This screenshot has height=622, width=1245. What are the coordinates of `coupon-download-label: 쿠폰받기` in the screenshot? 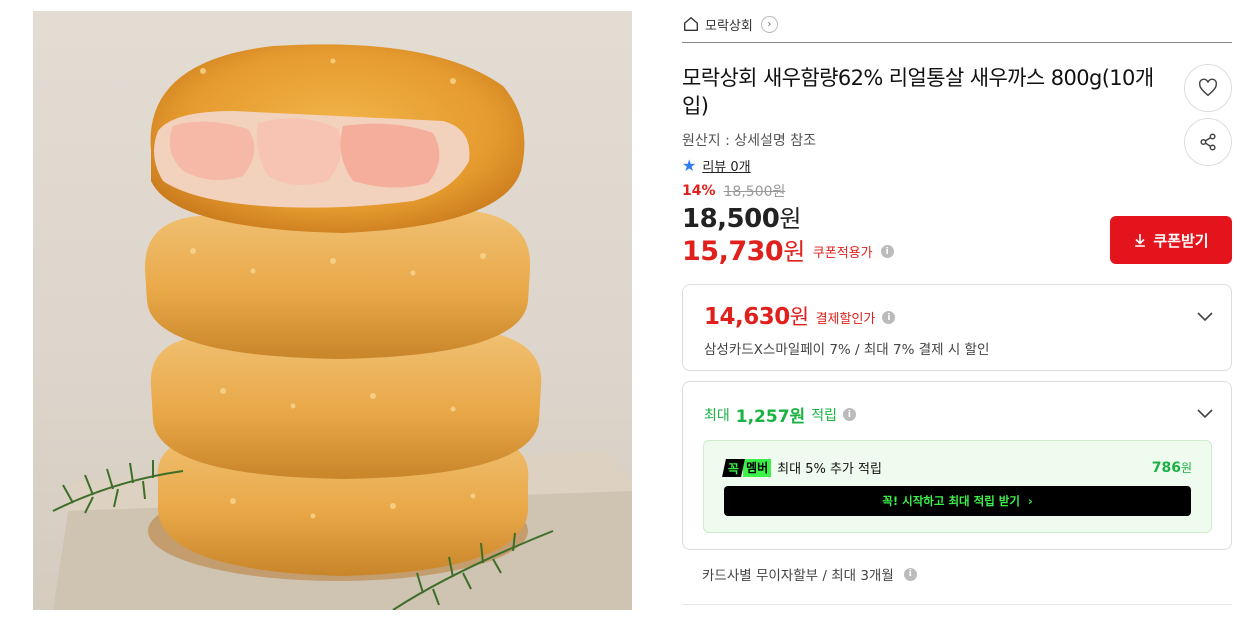 It's located at (1181, 240).